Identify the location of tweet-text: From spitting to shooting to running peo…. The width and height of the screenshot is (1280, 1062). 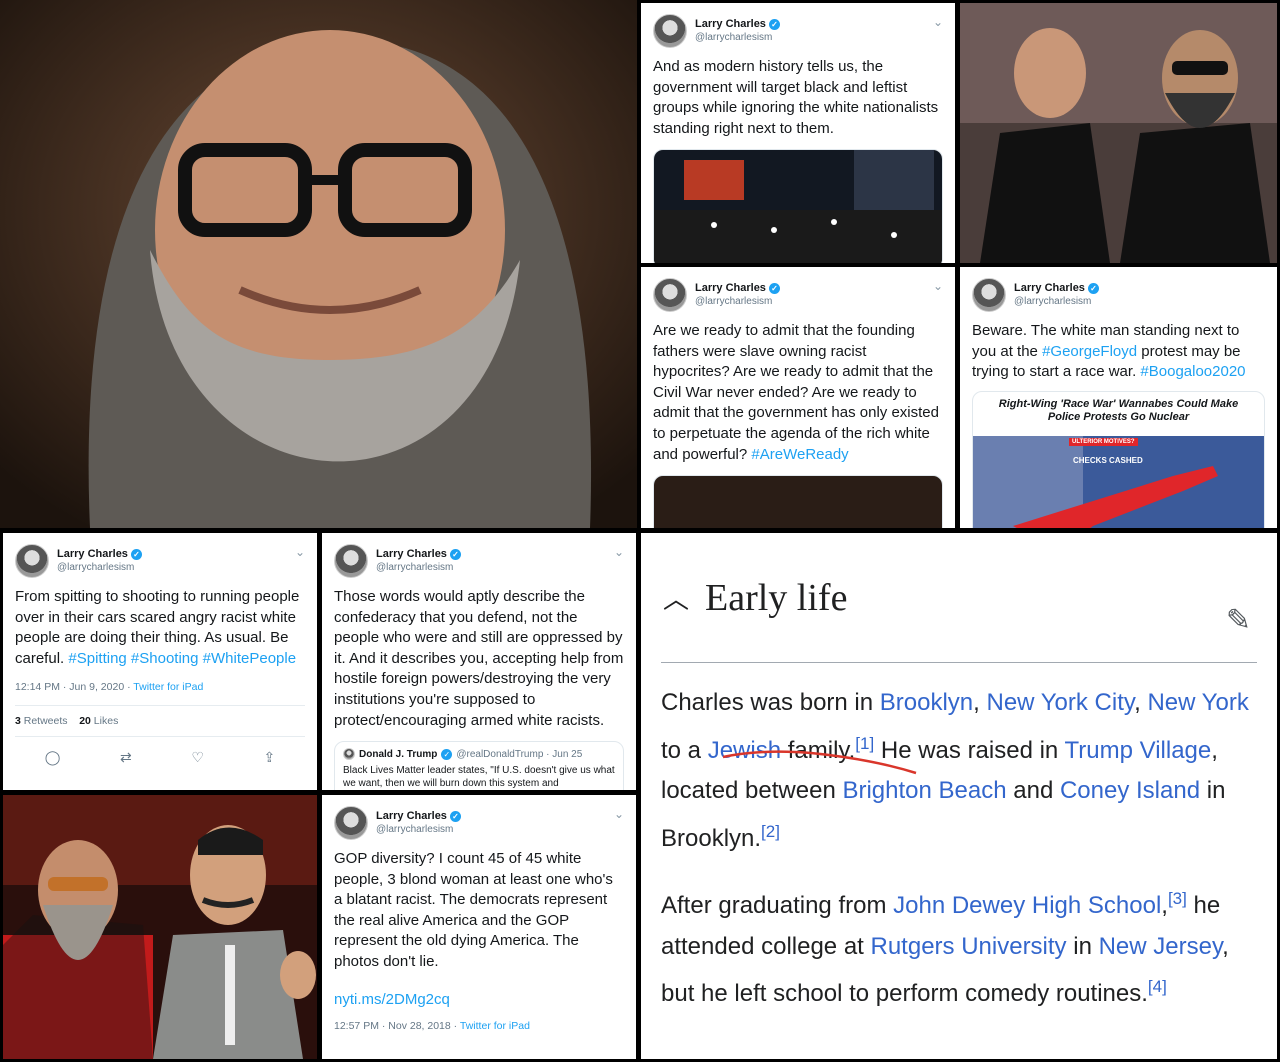
(157, 627).